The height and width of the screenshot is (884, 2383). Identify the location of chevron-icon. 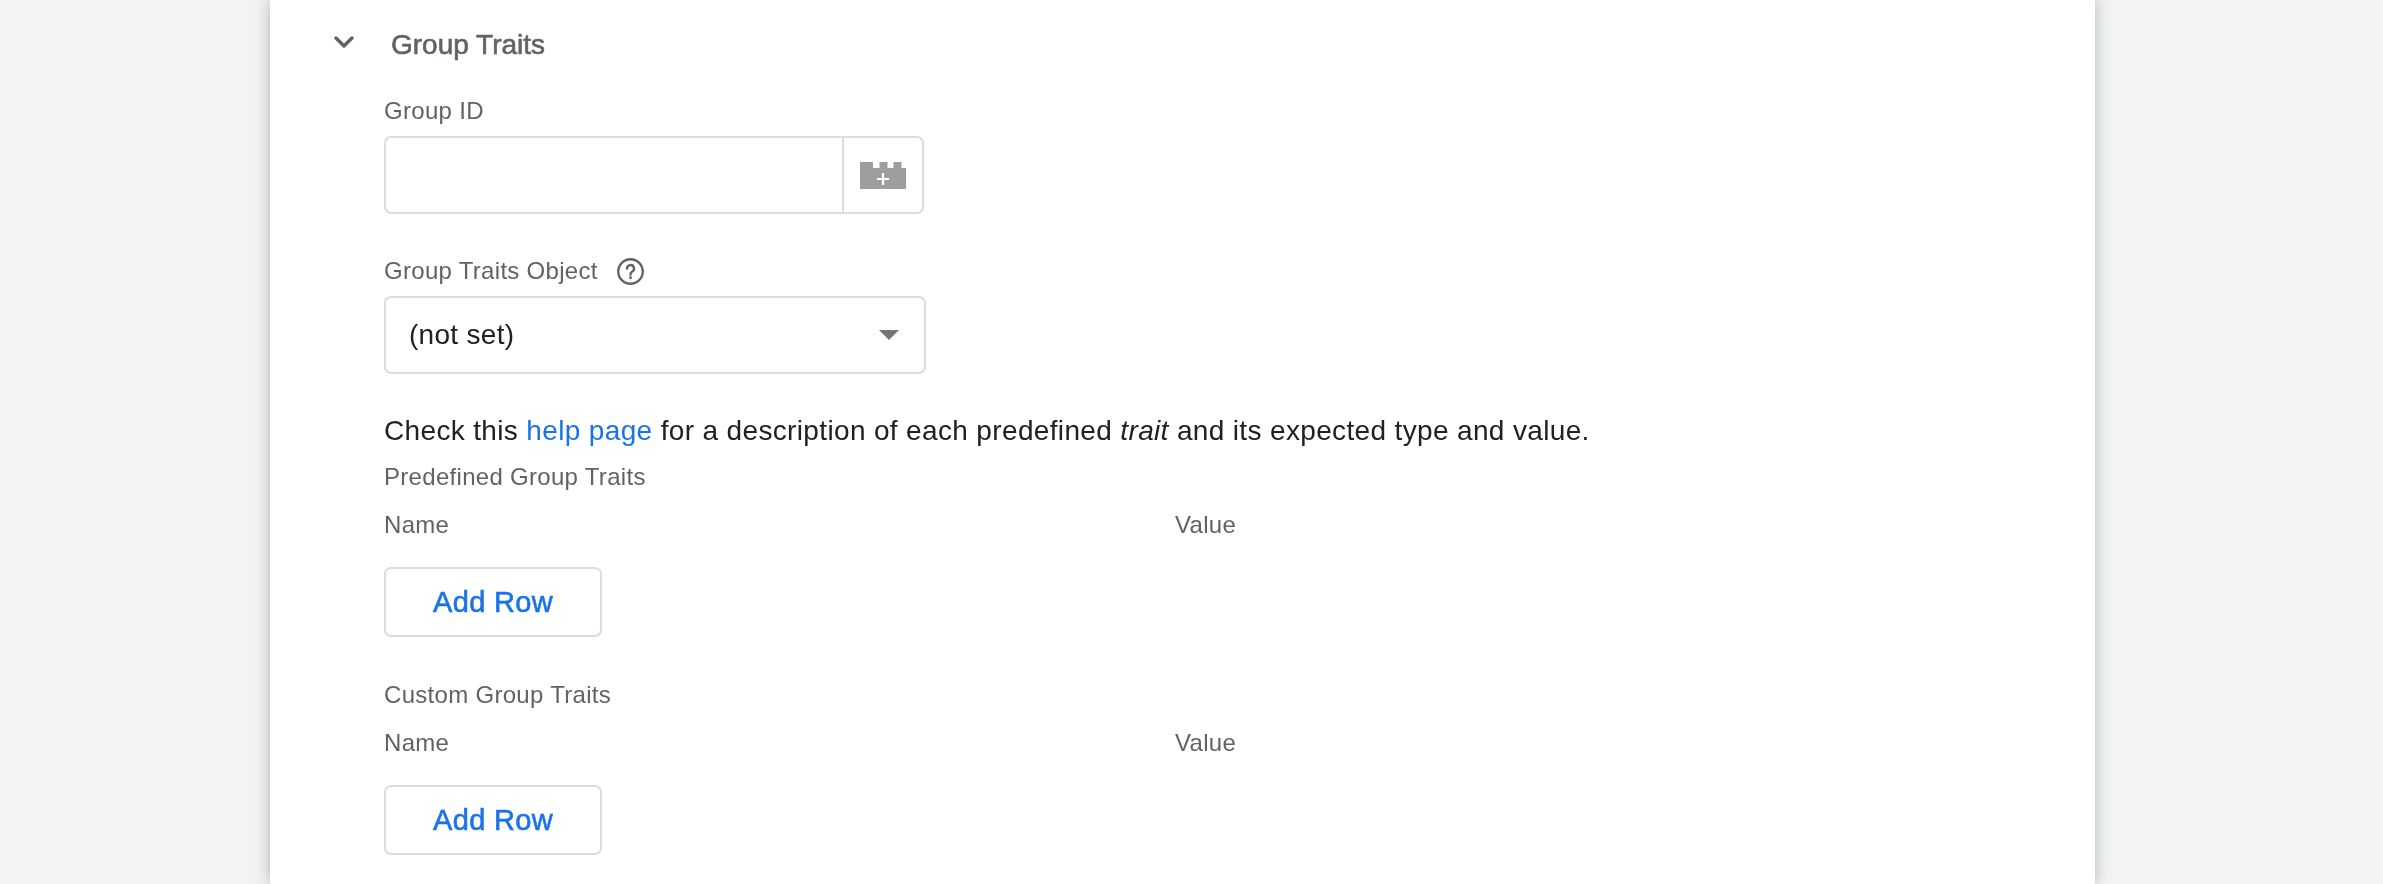
(344, 41).